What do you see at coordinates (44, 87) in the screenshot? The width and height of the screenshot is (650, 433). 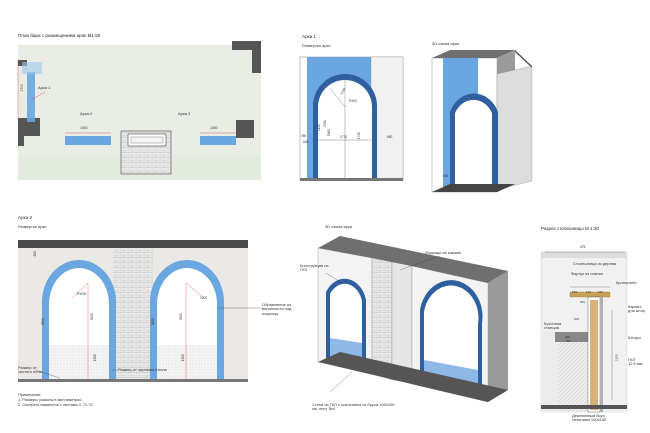 I see `plan-arch1-label: Арка 1` at bounding box center [44, 87].